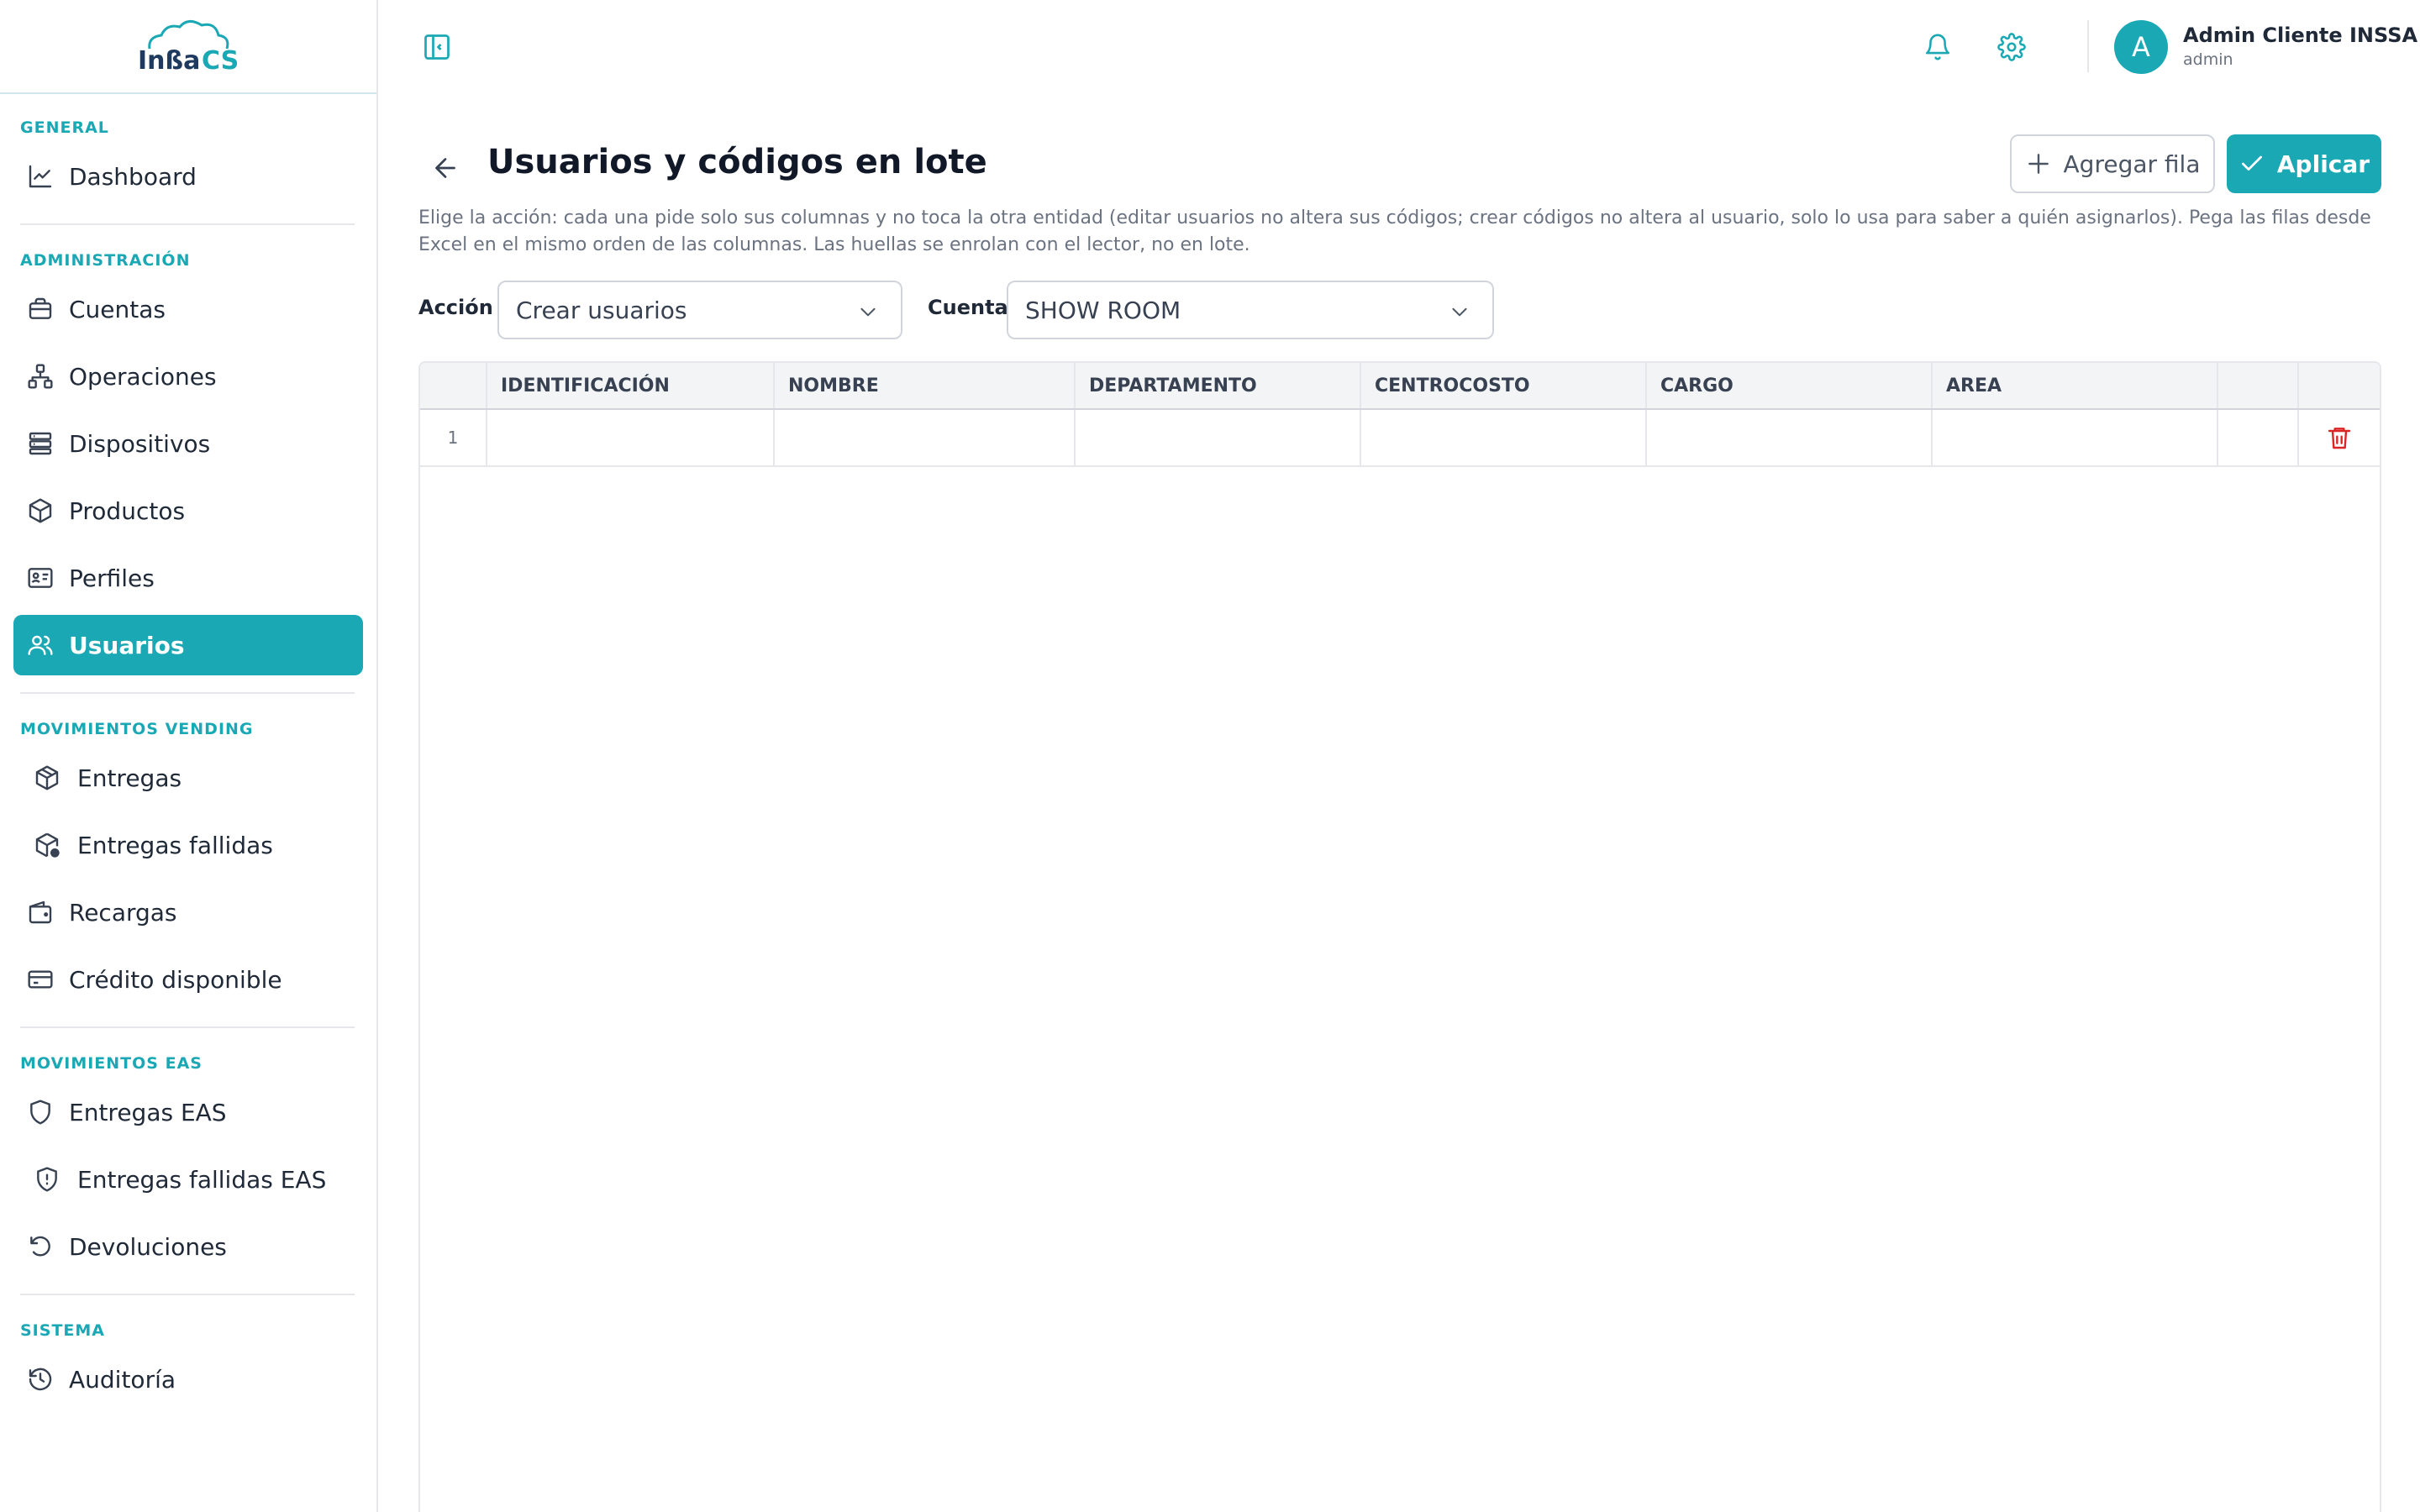 The image size is (2420, 1512). What do you see at coordinates (148, 1112) in the screenshot?
I see `sidebar-item-label: Entregas EAS` at bounding box center [148, 1112].